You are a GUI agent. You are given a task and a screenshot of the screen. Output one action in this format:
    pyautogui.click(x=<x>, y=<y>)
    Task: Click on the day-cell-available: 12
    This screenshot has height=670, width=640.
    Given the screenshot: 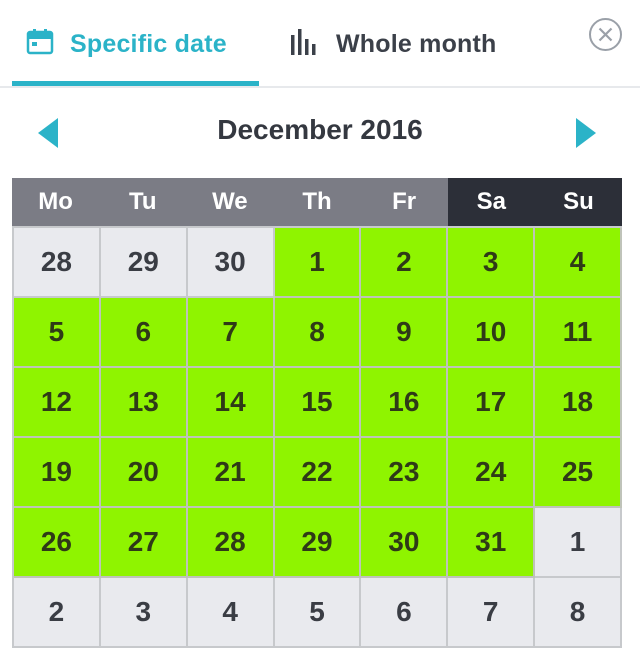 What is the action you would take?
    pyautogui.click(x=57, y=403)
    